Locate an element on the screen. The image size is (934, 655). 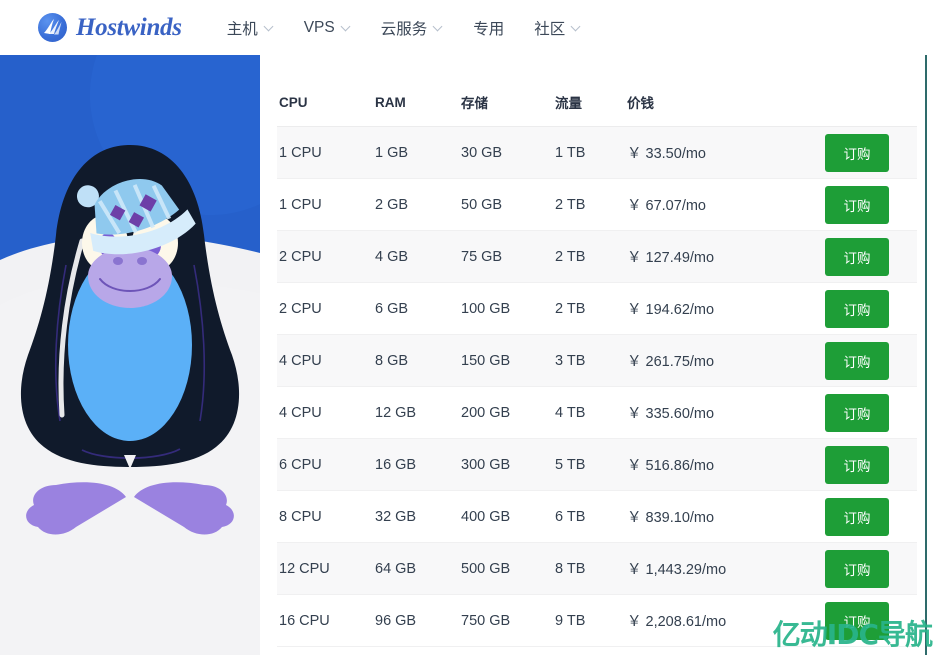
cell-price: ￥ 2,208.61/mo is located at coordinates (717, 620).